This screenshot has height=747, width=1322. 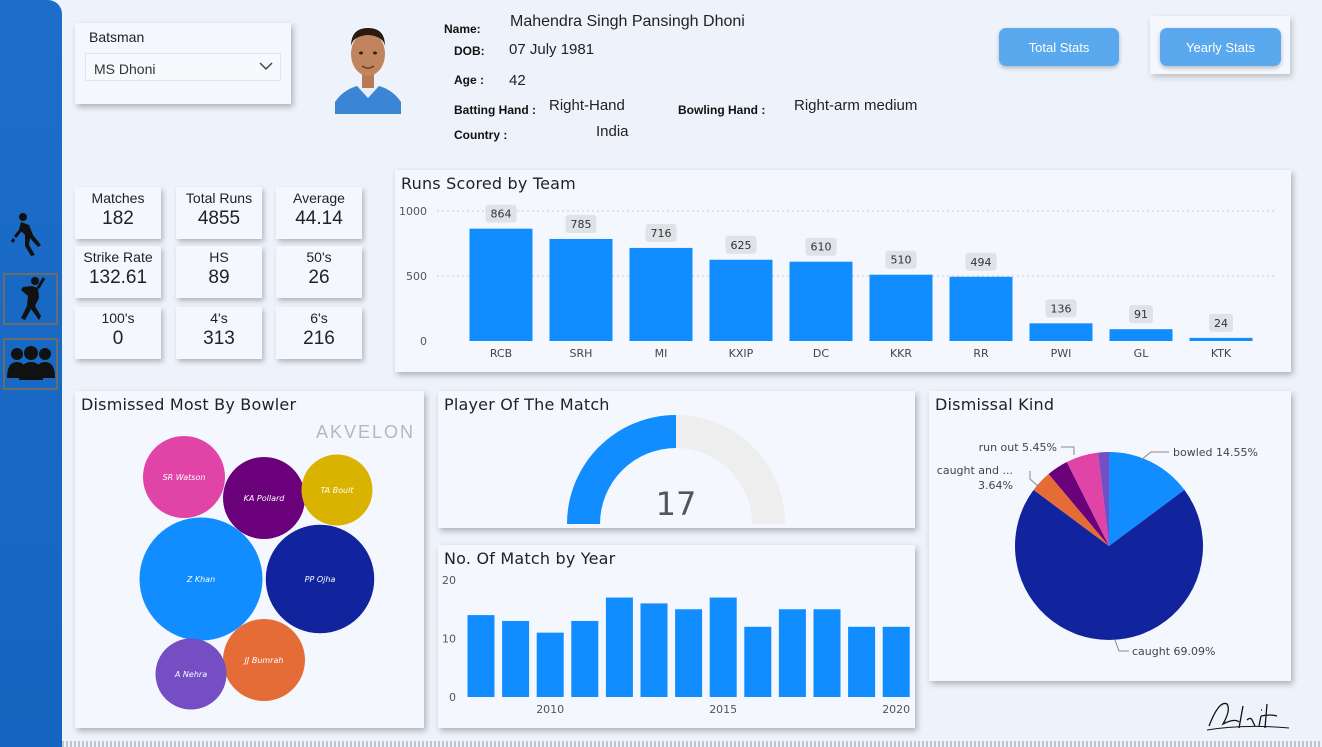 What do you see at coordinates (338, 490) in the screenshot?
I see `bubble-label: TA Boult` at bounding box center [338, 490].